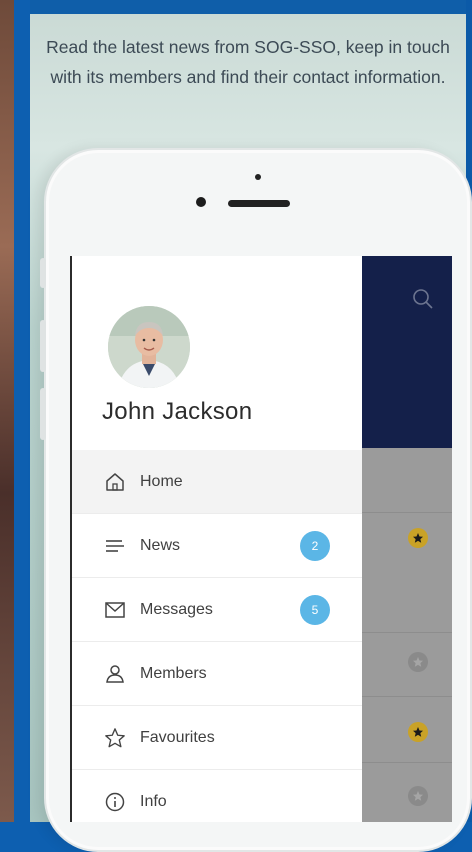  What do you see at coordinates (160, 545) in the screenshot?
I see `menu-label: News` at bounding box center [160, 545].